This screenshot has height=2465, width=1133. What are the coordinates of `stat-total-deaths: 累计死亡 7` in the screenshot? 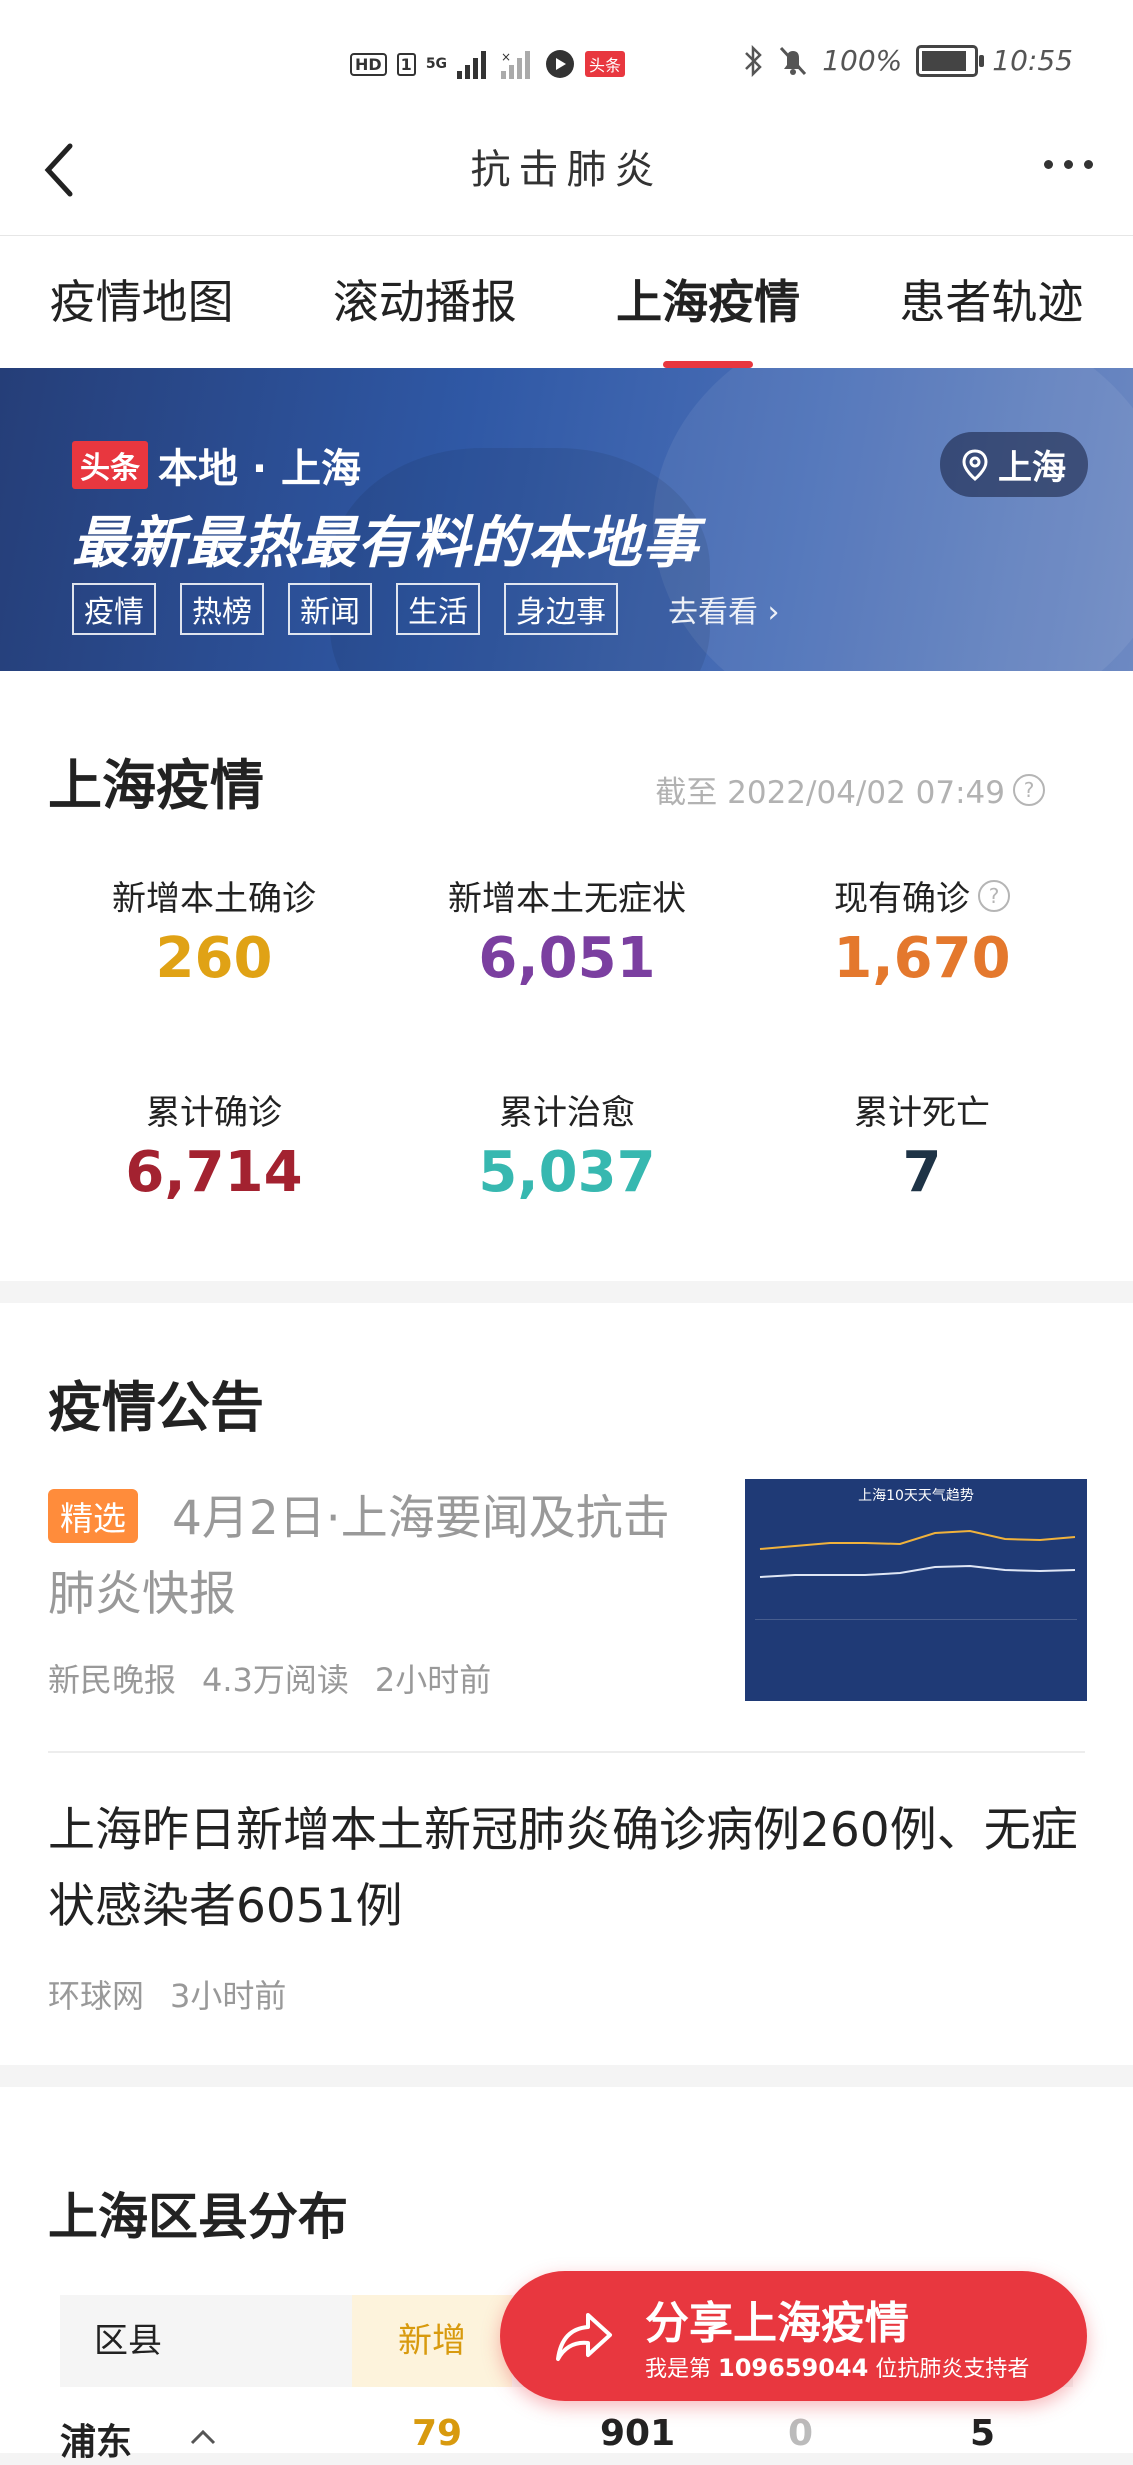 It's located at (922, 1145).